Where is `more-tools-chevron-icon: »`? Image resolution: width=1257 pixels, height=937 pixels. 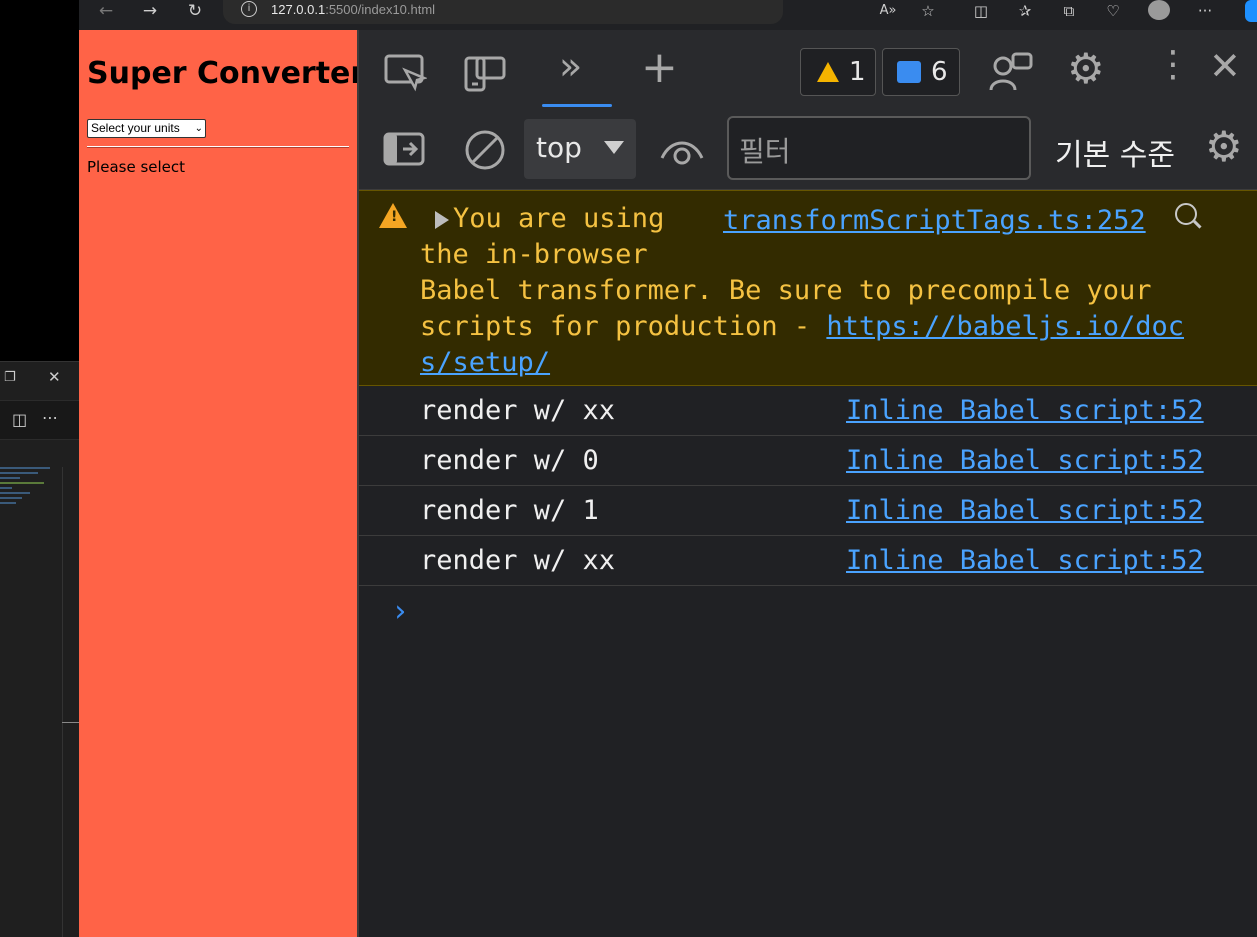 more-tools-chevron-icon: » is located at coordinates (570, 66).